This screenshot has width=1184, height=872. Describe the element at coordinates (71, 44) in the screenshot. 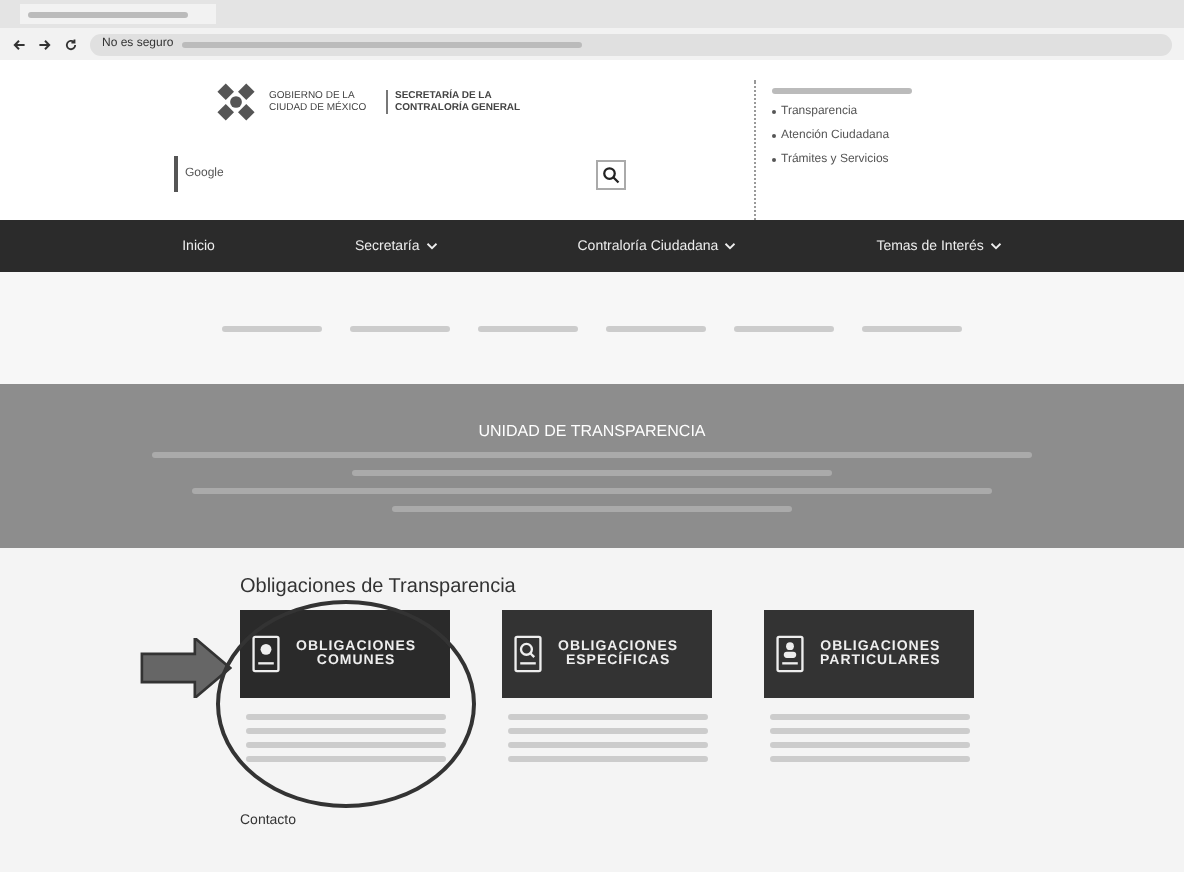

I see `reload-icon` at that location.